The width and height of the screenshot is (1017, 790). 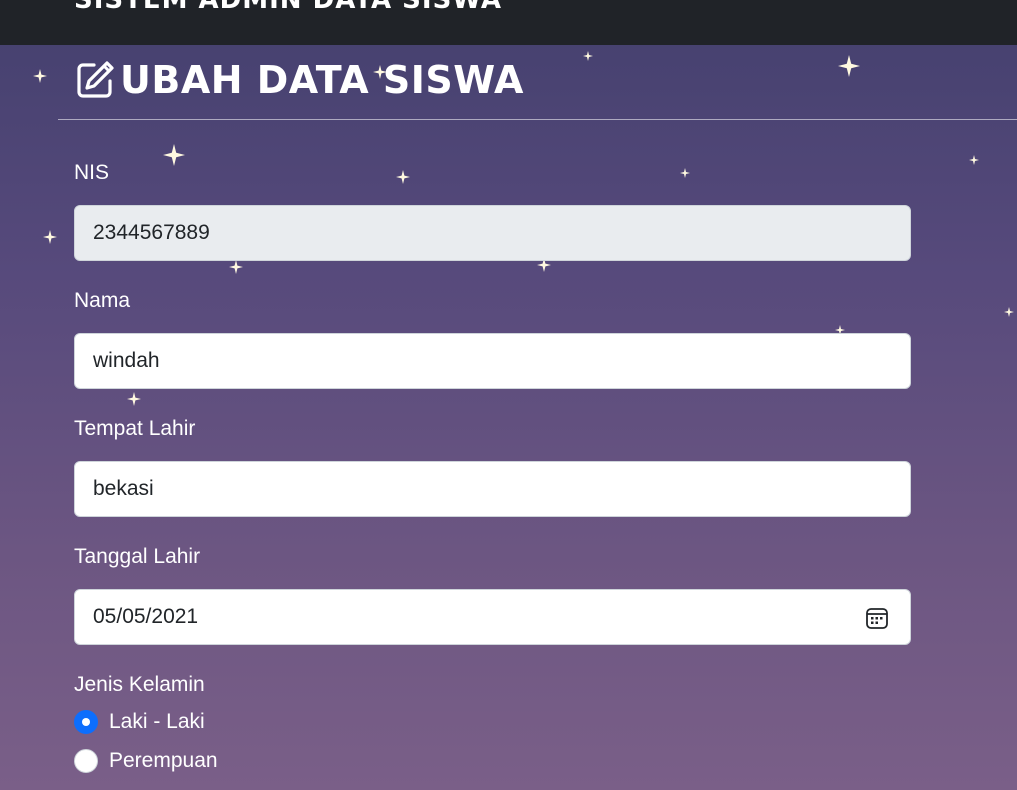 I want to click on tanggal-lahir-value: 05/05/2021, so click(x=146, y=616).